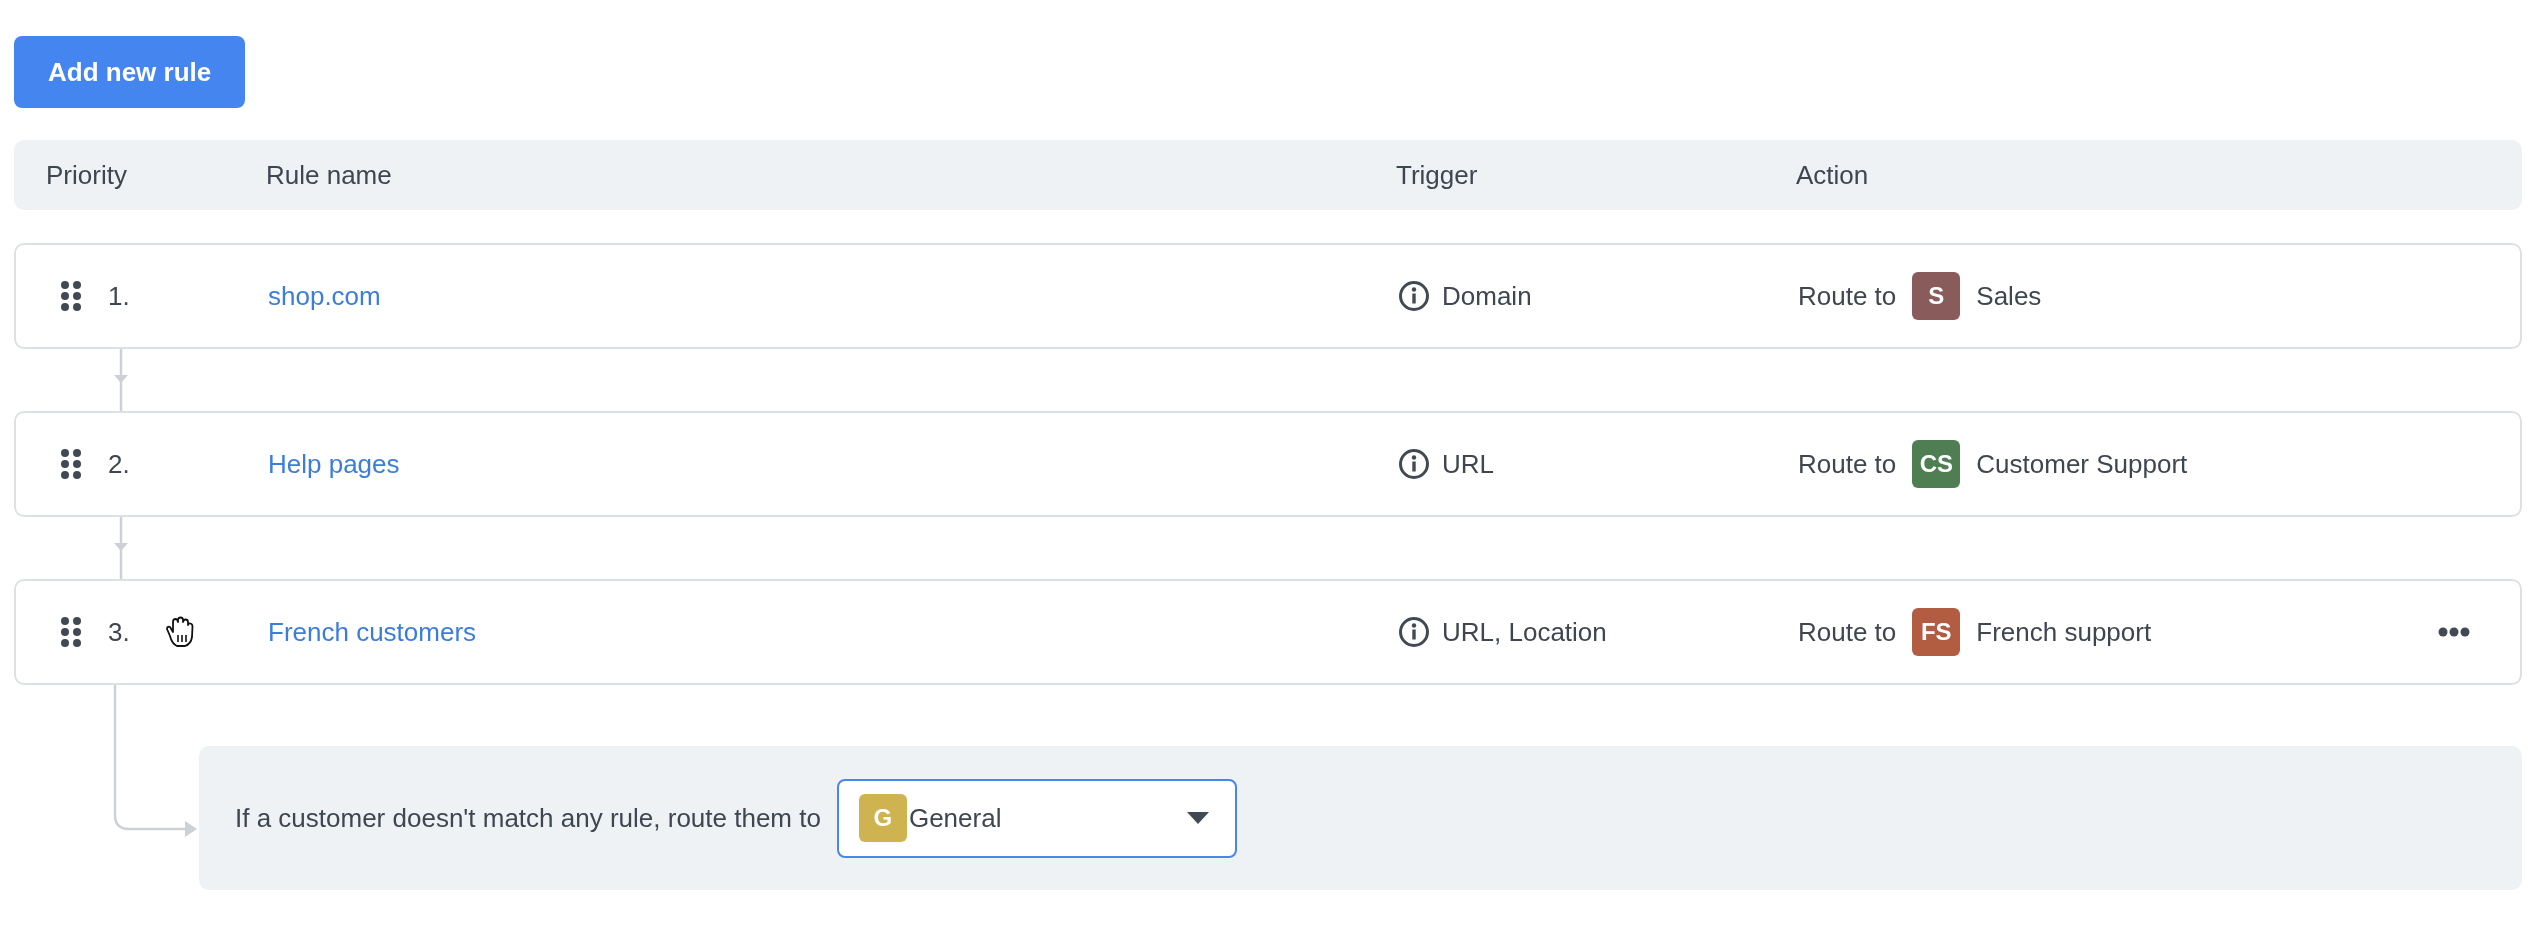 The width and height of the screenshot is (2532, 940). What do you see at coordinates (1437, 175) in the screenshot?
I see `column-header: Trigger` at bounding box center [1437, 175].